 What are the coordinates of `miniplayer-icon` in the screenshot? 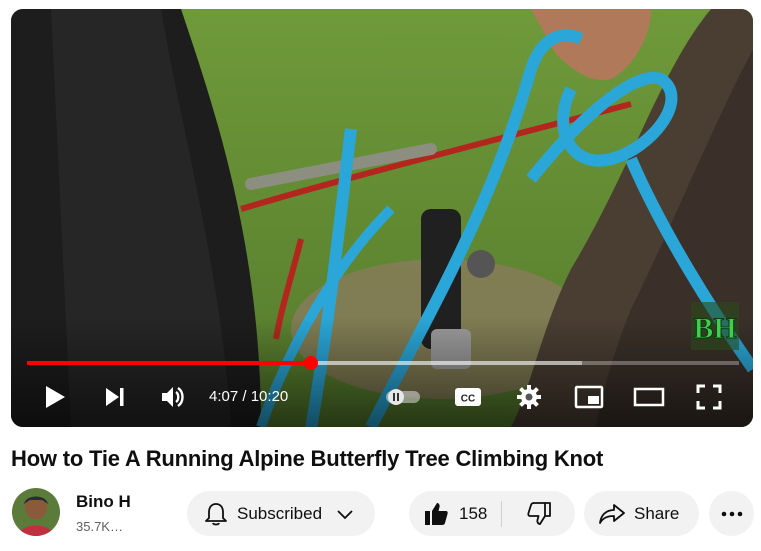 It's located at (589, 397).